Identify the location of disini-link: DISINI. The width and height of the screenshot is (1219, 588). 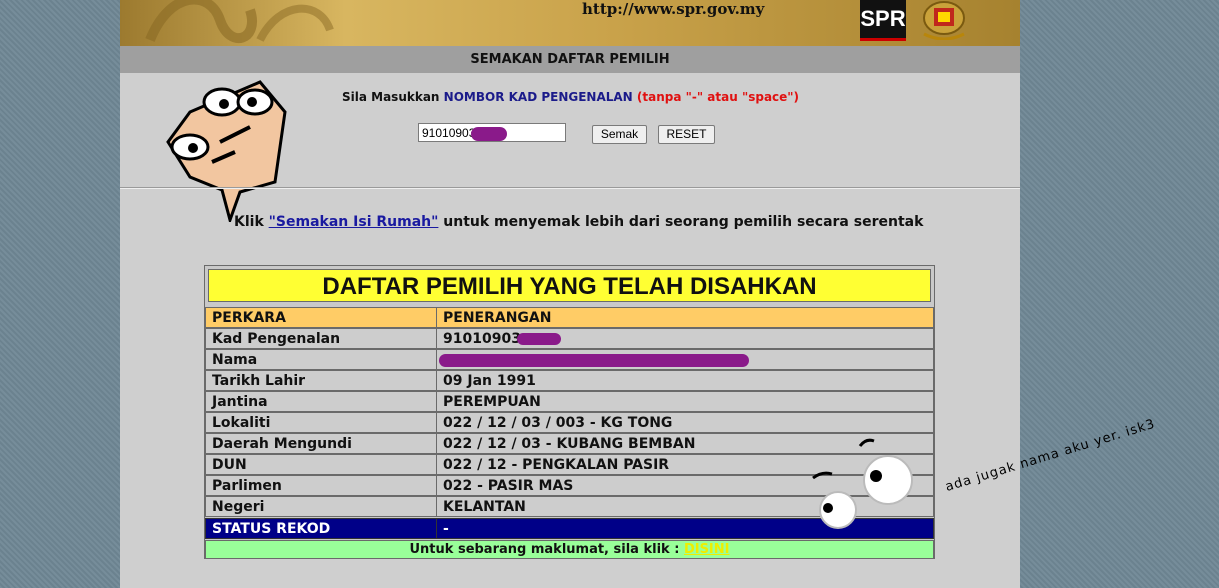
(707, 549).